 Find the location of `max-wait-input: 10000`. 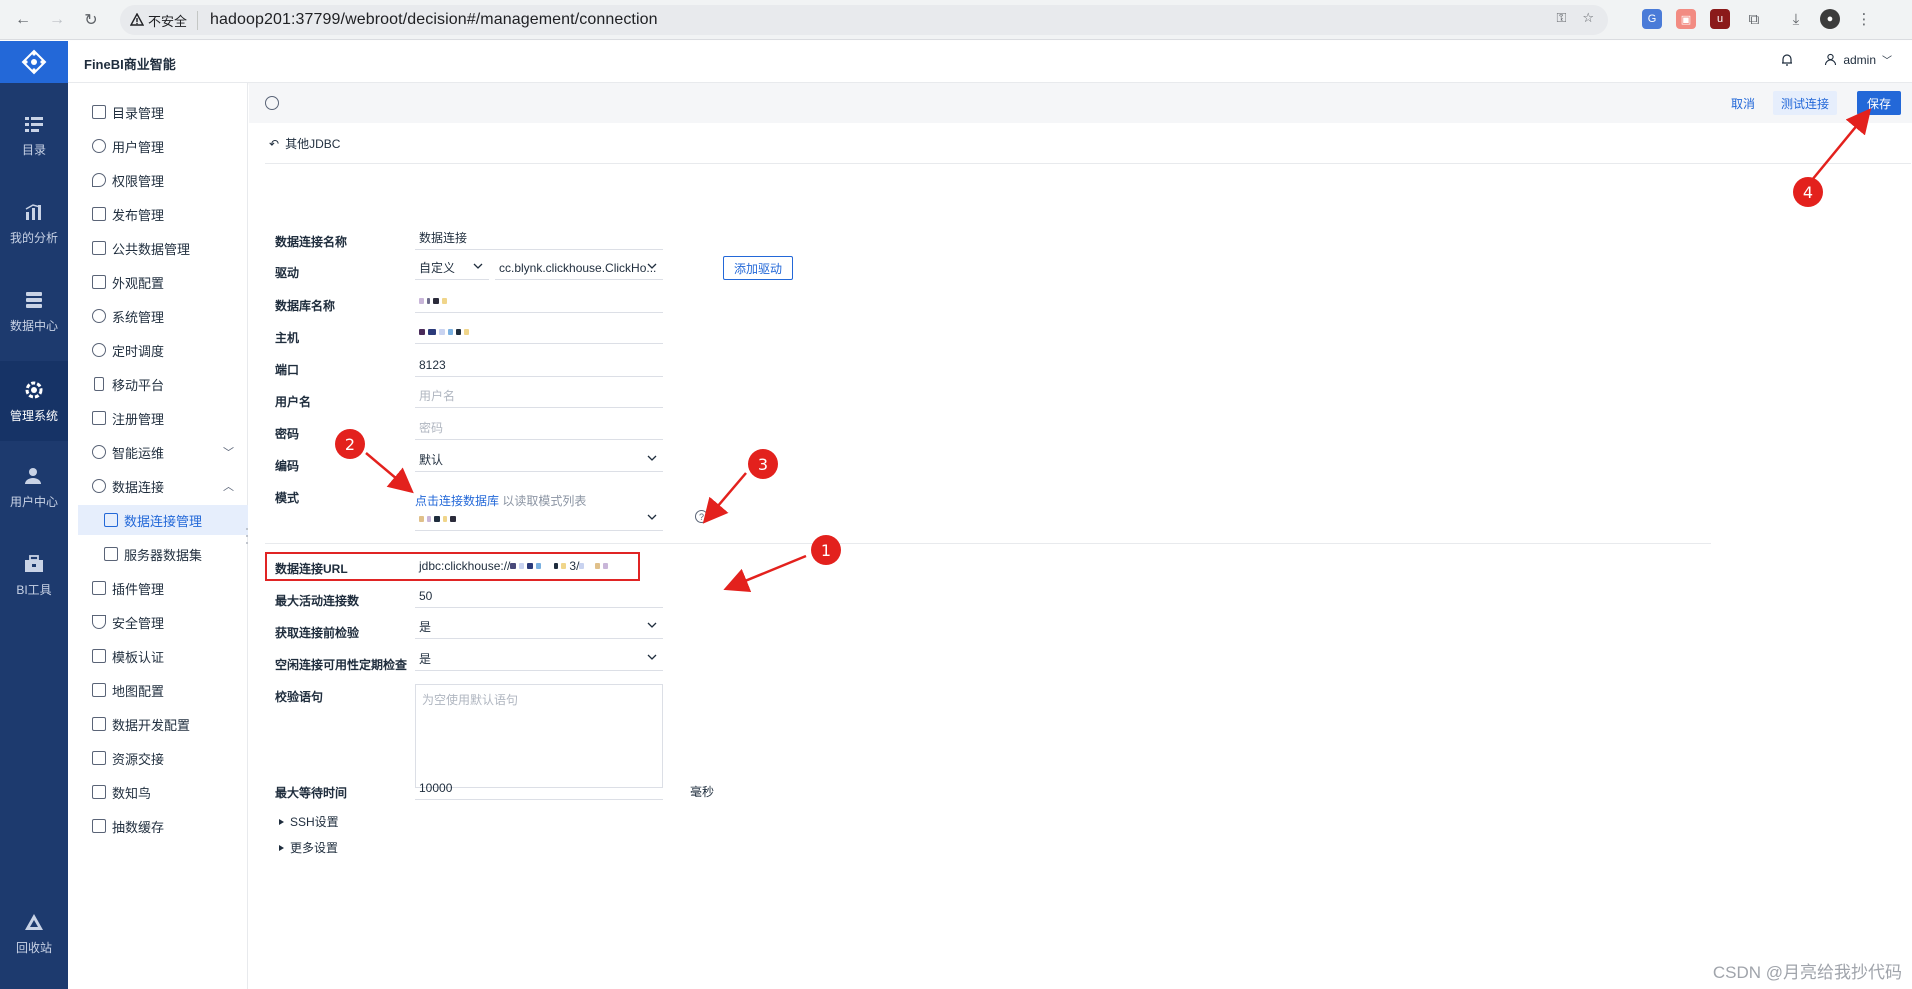

max-wait-input: 10000 is located at coordinates (539, 788).